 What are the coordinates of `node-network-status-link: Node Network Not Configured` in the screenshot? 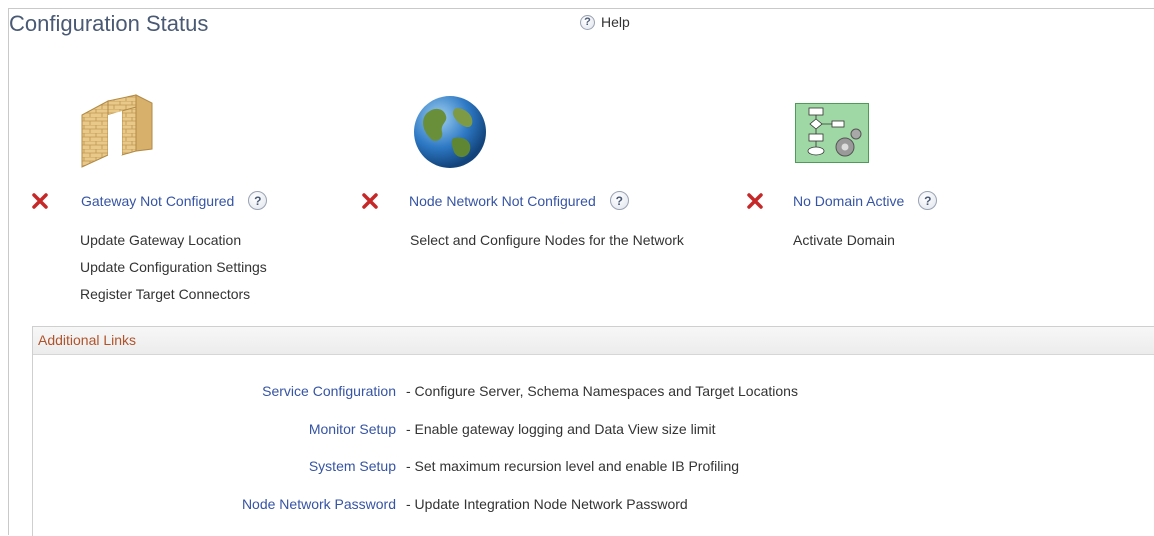 It's located at (502, 201).